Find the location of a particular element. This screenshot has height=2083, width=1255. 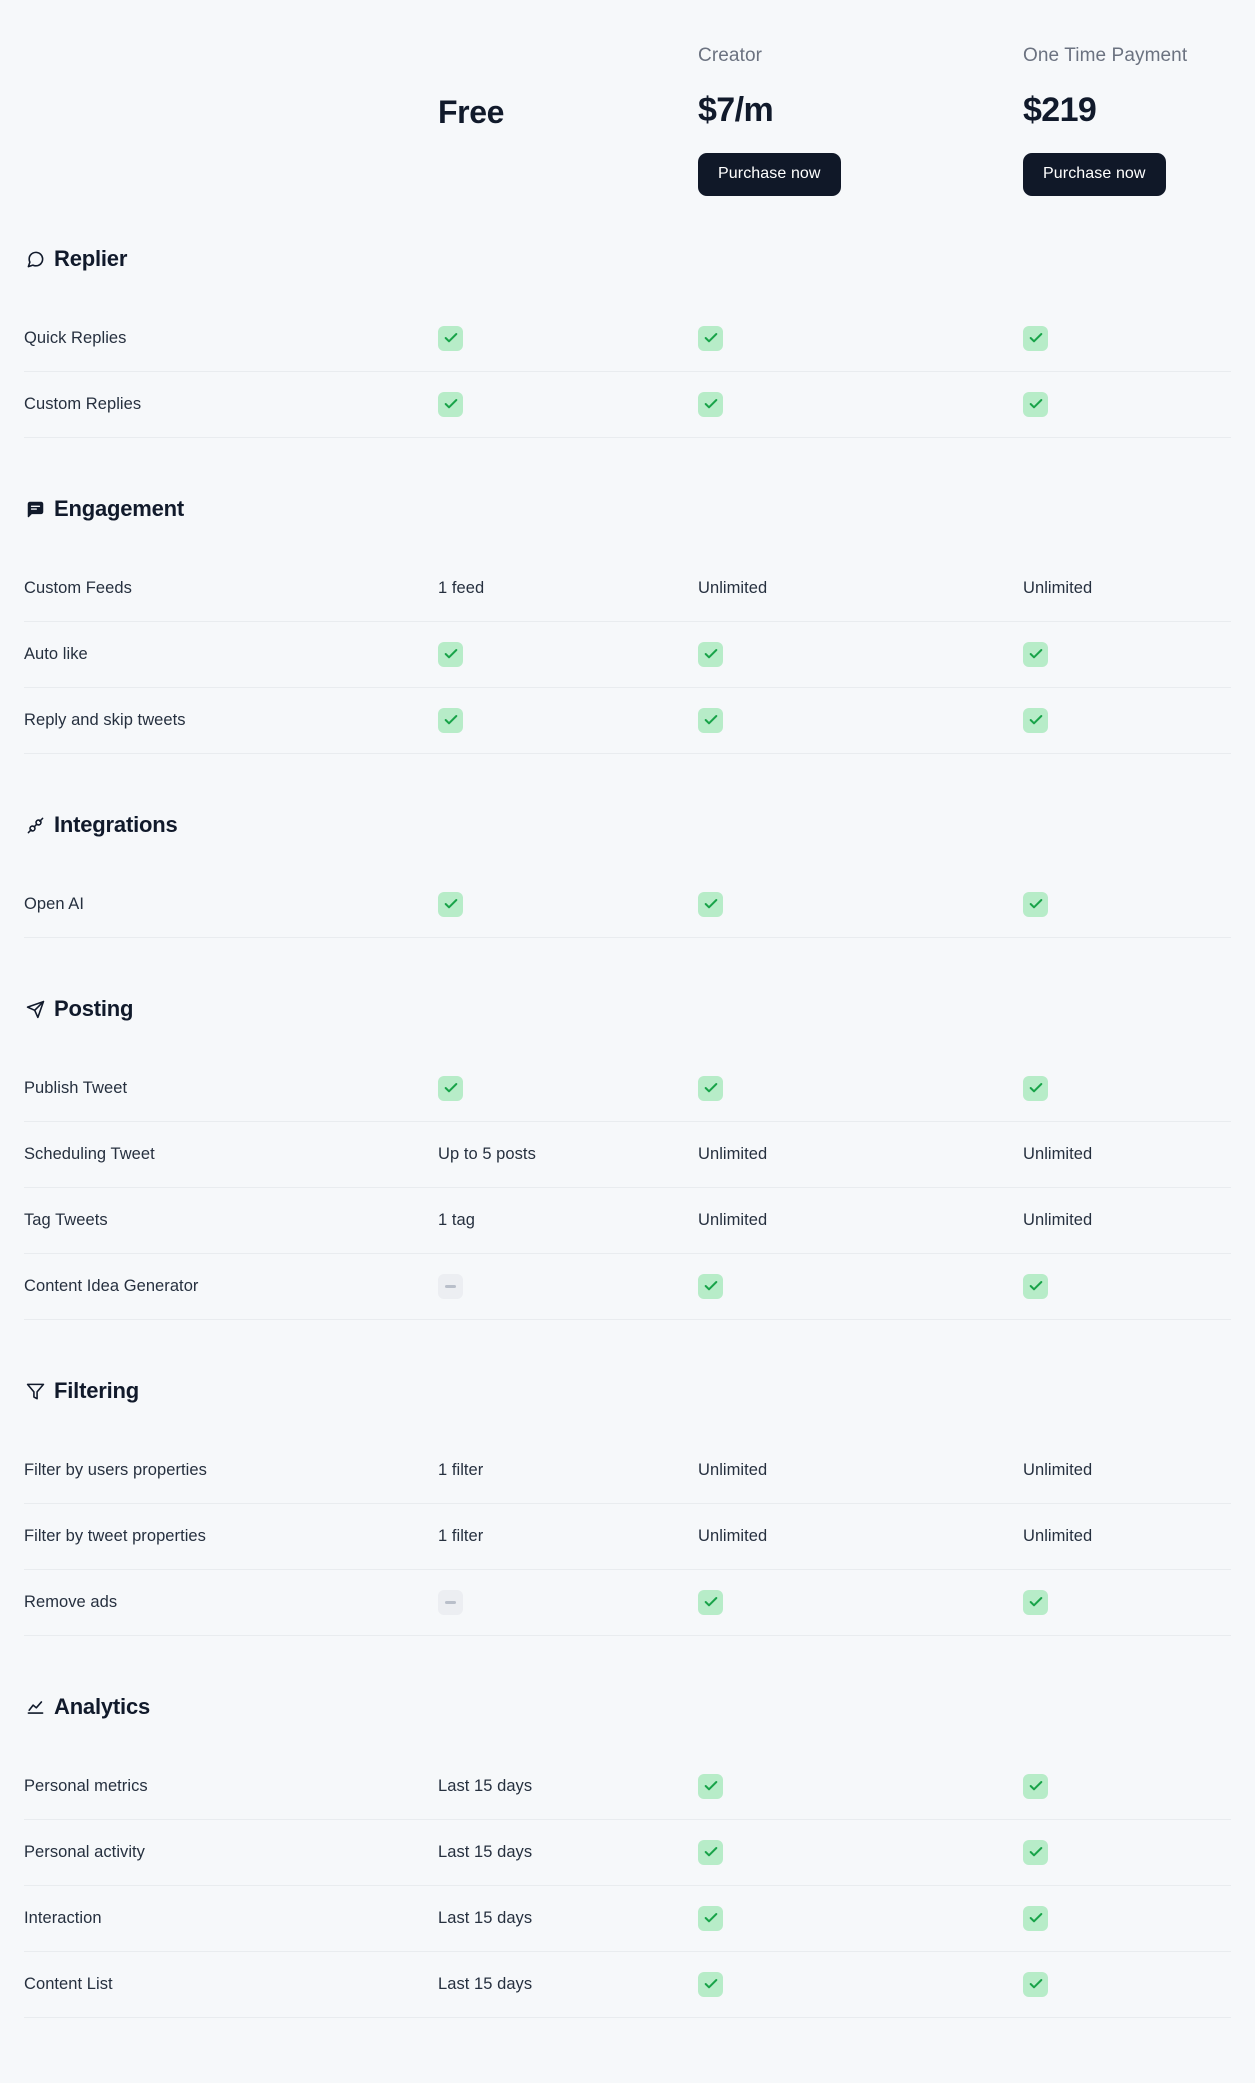

table-row: Publish Tweet is located at coordinates (627, 1089).